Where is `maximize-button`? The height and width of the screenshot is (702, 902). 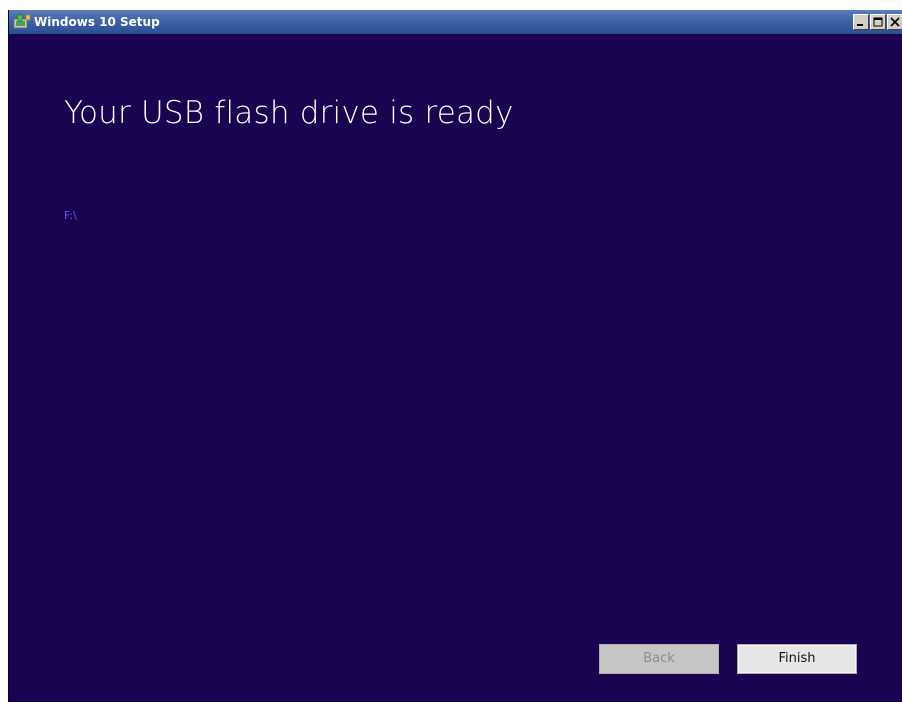 maximize-button is located at coordinates (878, 22).